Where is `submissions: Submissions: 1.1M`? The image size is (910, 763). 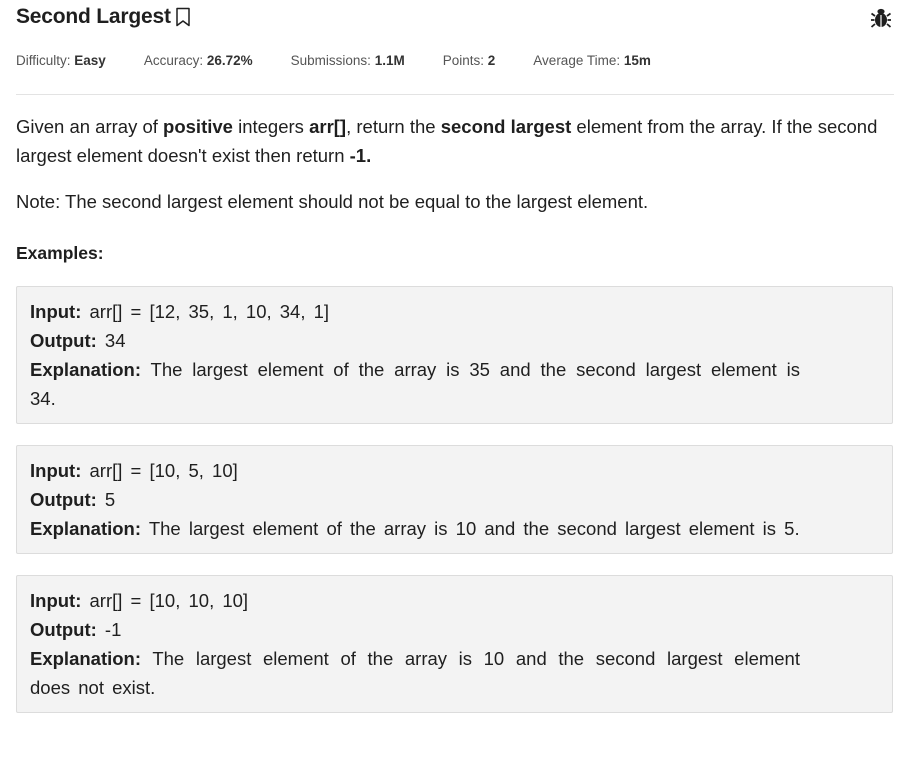 submissions: Submissions: 1.1M is located at coordinates (348, 60).